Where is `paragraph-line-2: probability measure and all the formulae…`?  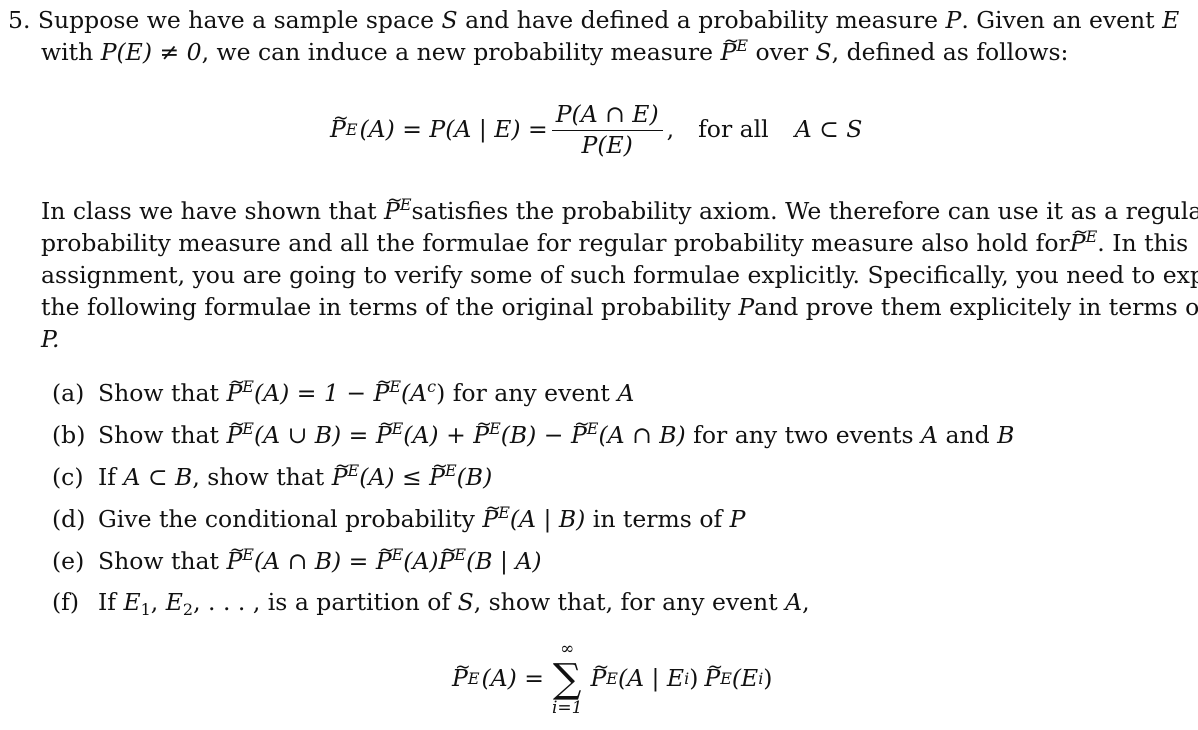 paragraph-line-2: probability measure and all the formulae… is located at coordinates (615, 239).